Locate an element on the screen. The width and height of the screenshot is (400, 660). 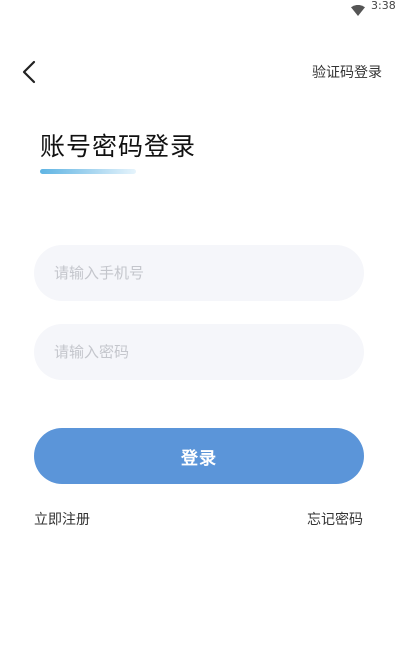
phone-input-container is located at coordinates (199, 273).